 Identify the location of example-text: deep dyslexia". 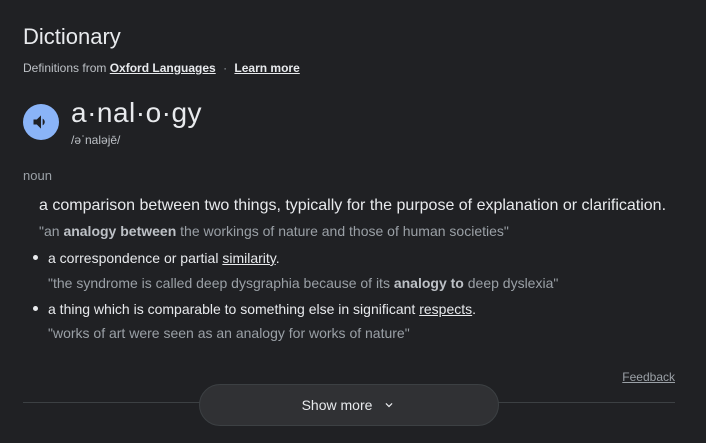
(511, 283).